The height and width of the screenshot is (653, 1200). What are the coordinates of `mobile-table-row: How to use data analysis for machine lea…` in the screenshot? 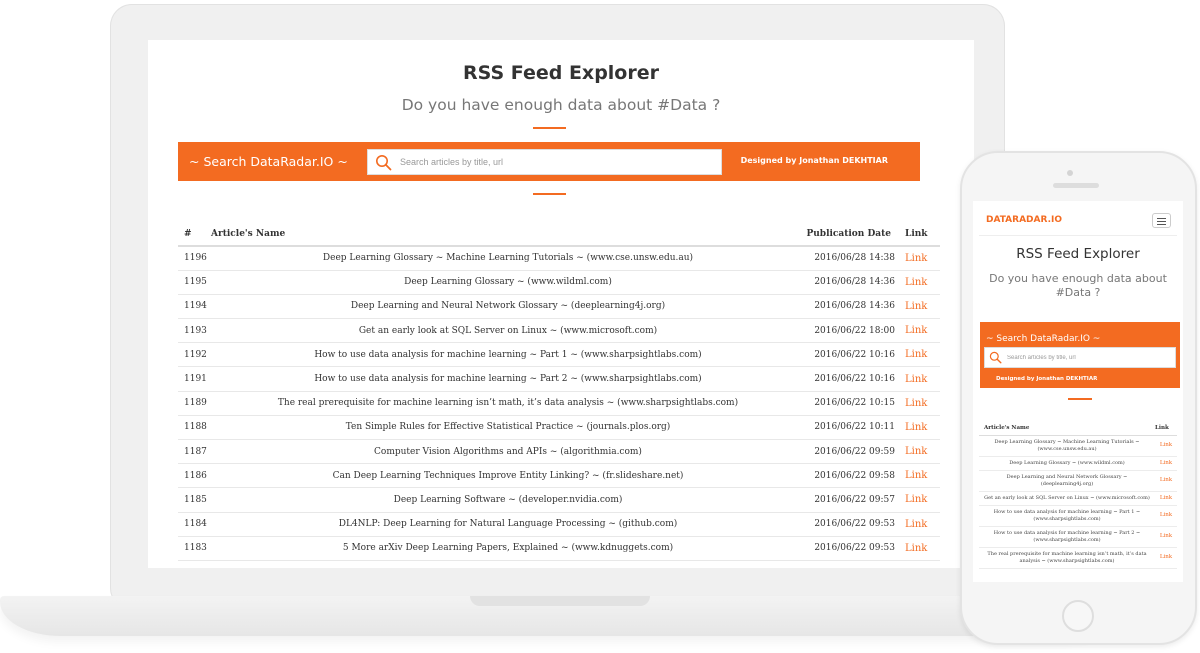 It's located at (1078, 516).